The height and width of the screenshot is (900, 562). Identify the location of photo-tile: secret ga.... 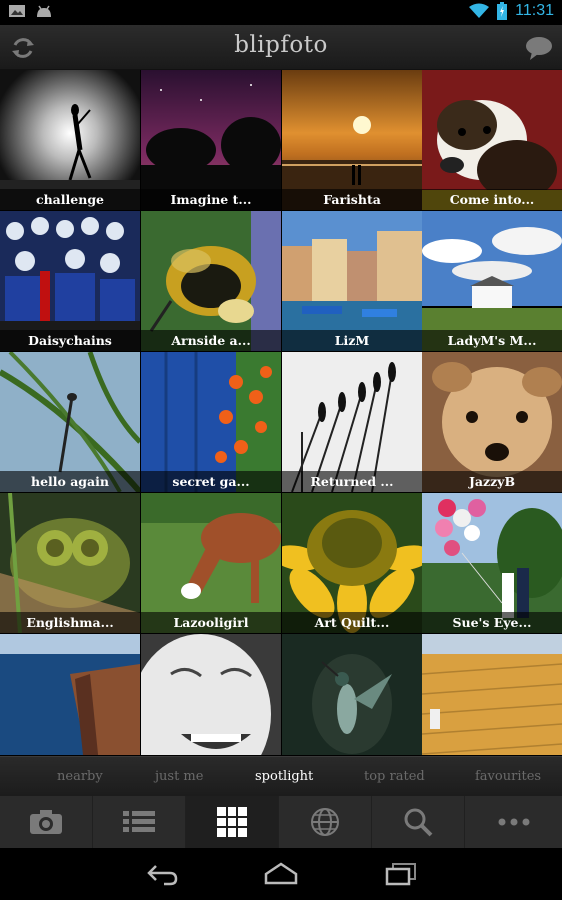
(211, 422).